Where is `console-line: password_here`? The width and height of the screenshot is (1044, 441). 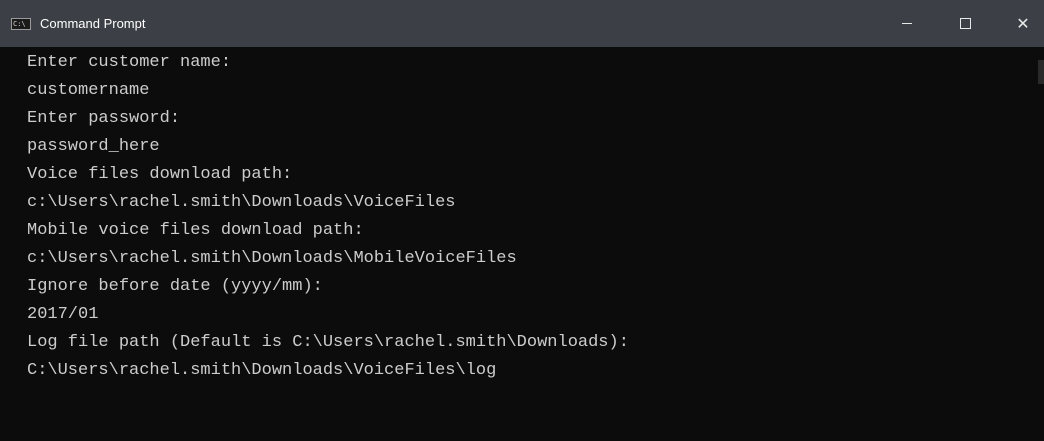 console-line: password_here is located at coordinates (93, 146).